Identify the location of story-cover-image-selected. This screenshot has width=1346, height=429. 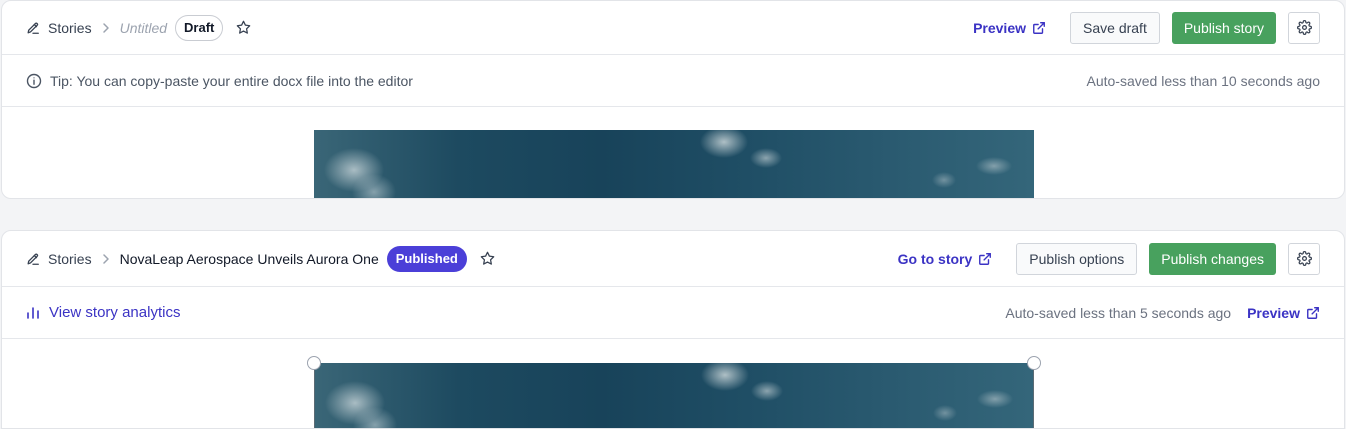
(674, 395).